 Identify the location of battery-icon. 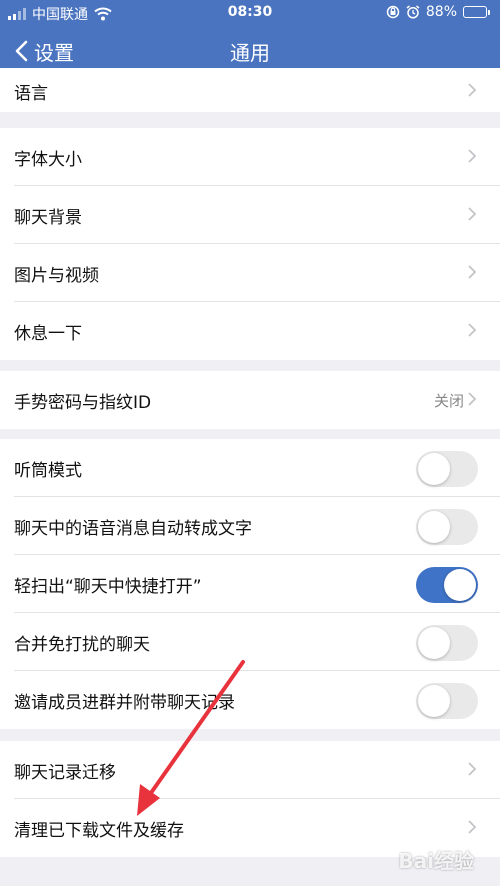
(476, 12).